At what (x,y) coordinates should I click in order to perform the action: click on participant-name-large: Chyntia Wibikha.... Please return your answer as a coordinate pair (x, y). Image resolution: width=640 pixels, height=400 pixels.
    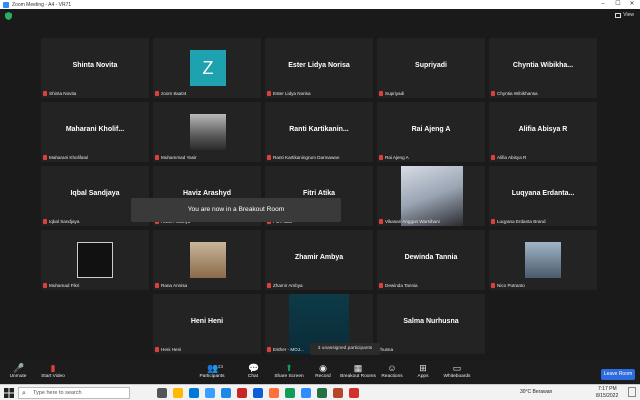
    Looking at the image, I should click on (543, 65).